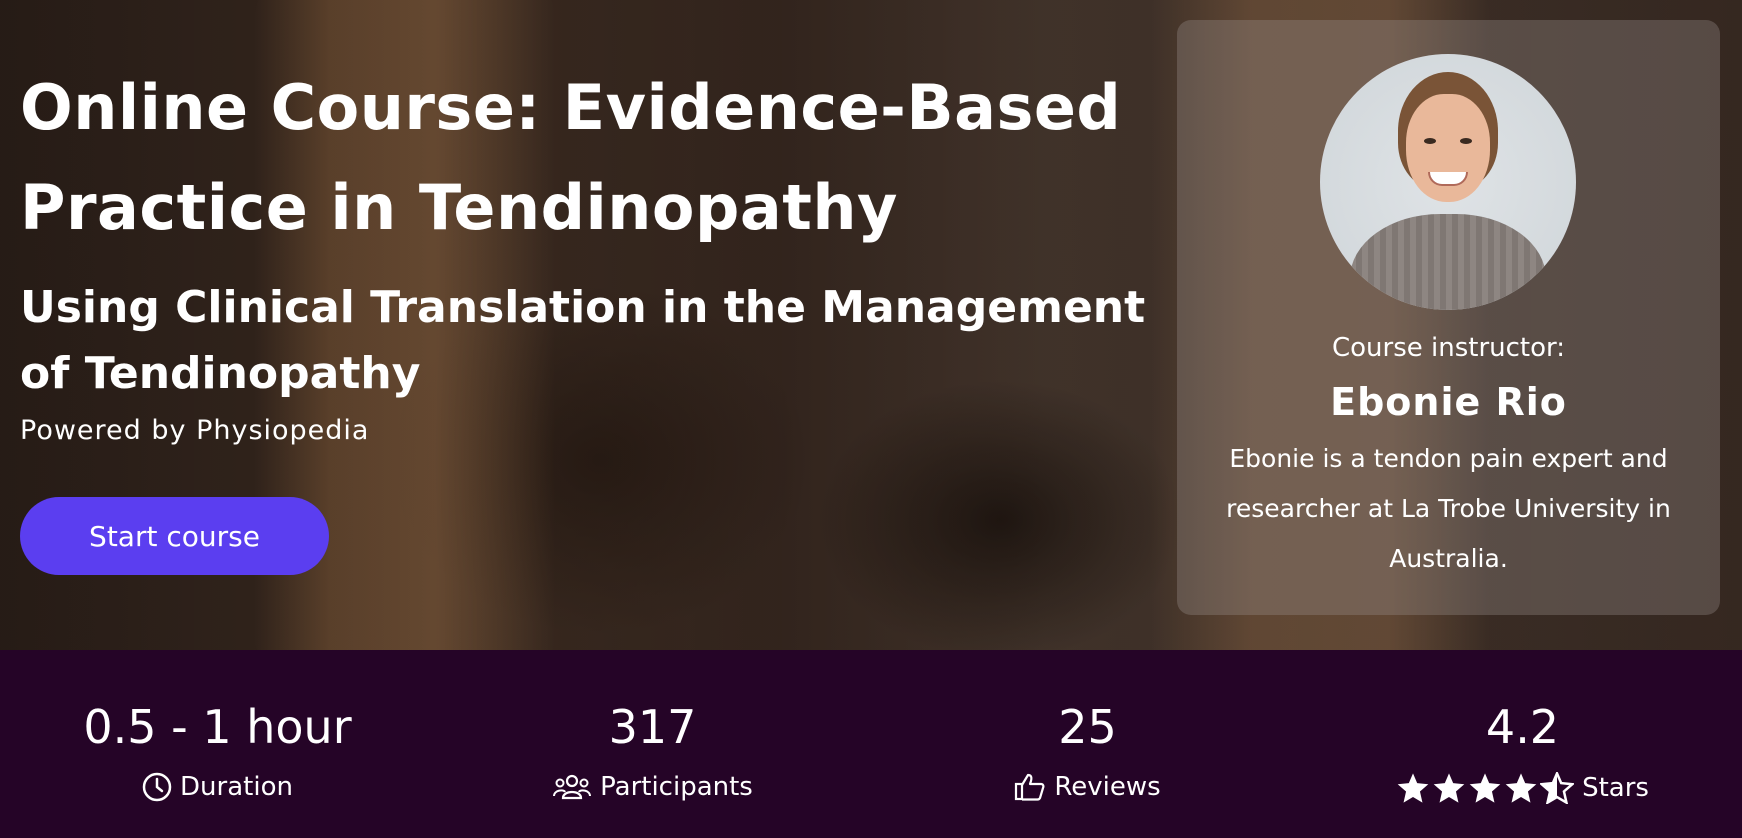 This screenshot has width=1742, height=838. Describe the element at coordinates (1030, 787) in the screenshot. I see `thumbs-up-icon` at that location.